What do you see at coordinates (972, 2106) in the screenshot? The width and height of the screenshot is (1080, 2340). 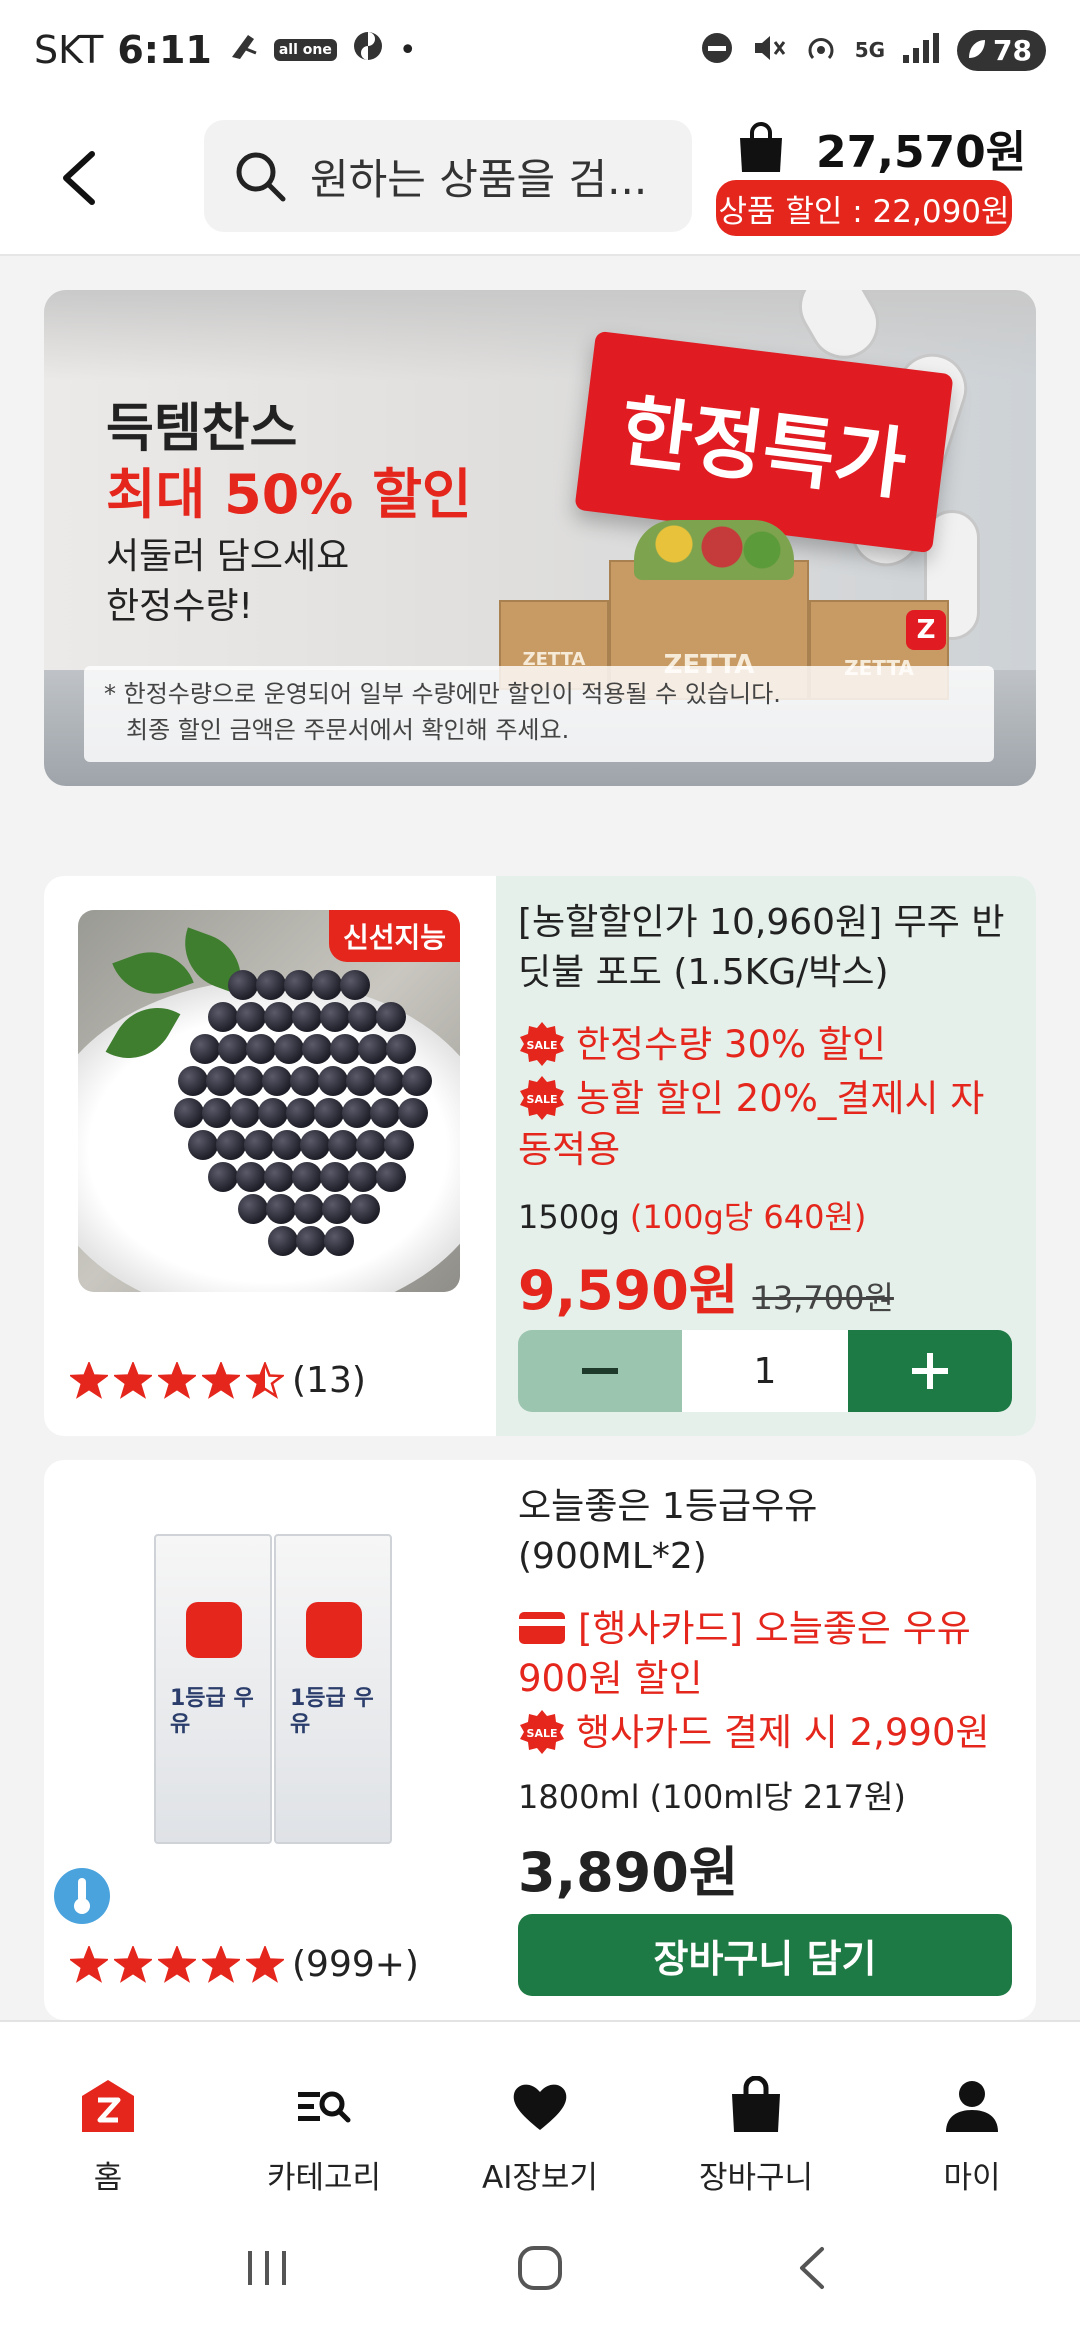 I see `person-icon` at bounding box center [972, 2106].